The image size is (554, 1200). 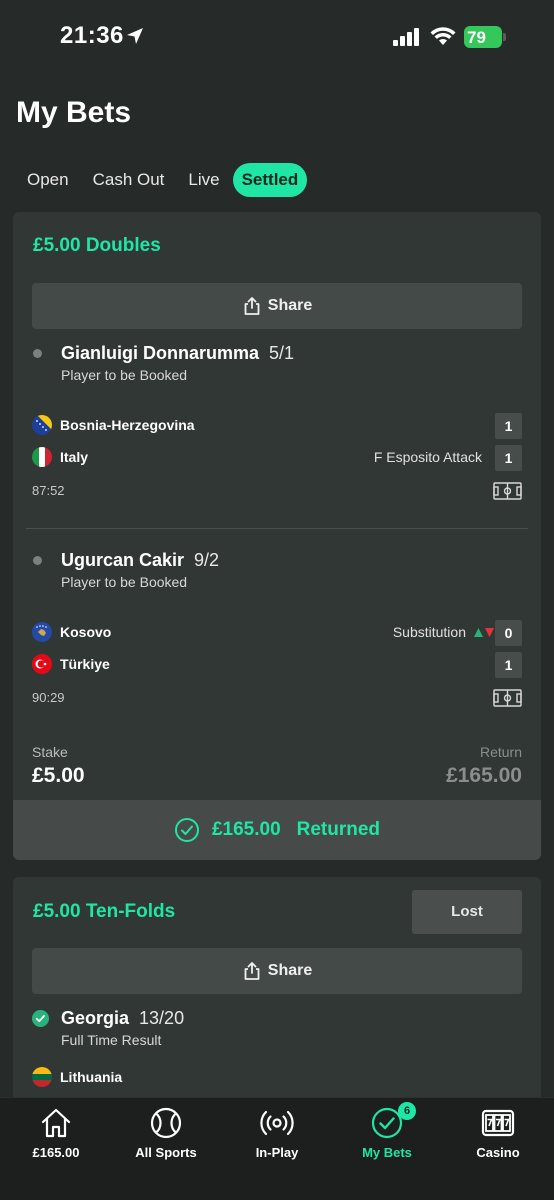 What do you see at coordinates (42, 664) in the screenshot?
I see `turkiye-flag-icon` at bounding box center [42, 664].